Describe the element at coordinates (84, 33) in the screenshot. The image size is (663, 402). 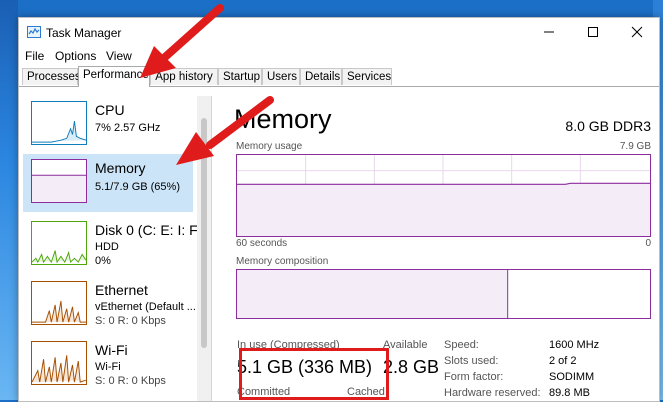
I see `window-title: Task Manager` at that location.